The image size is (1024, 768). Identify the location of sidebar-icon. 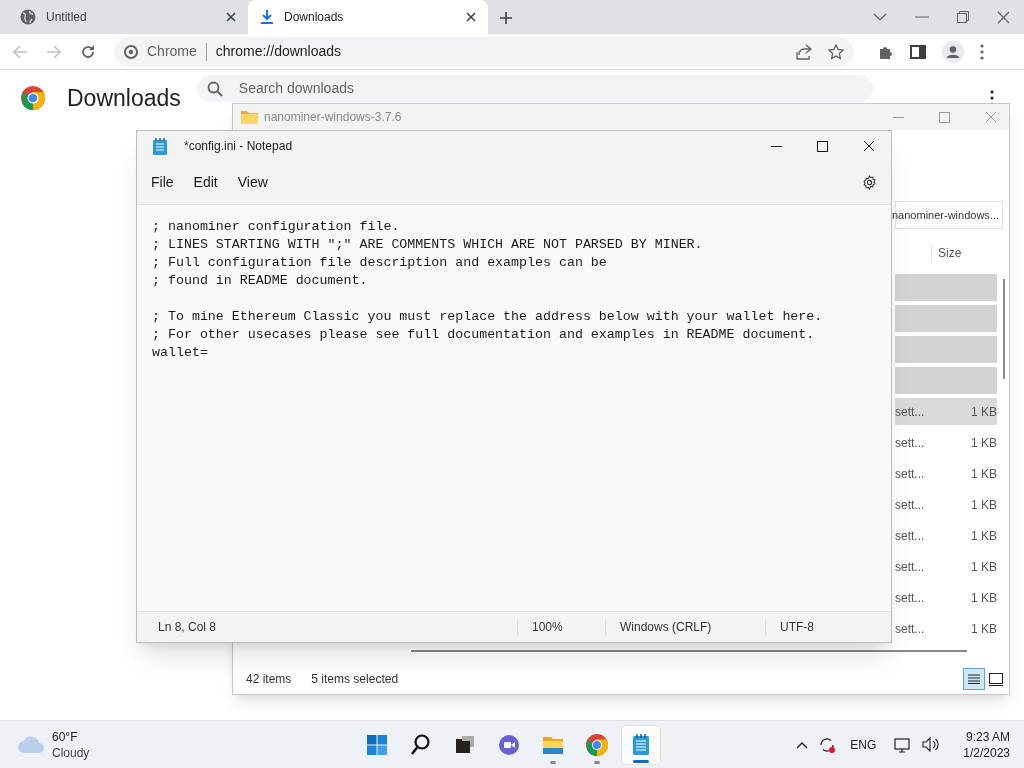
(918, 51).